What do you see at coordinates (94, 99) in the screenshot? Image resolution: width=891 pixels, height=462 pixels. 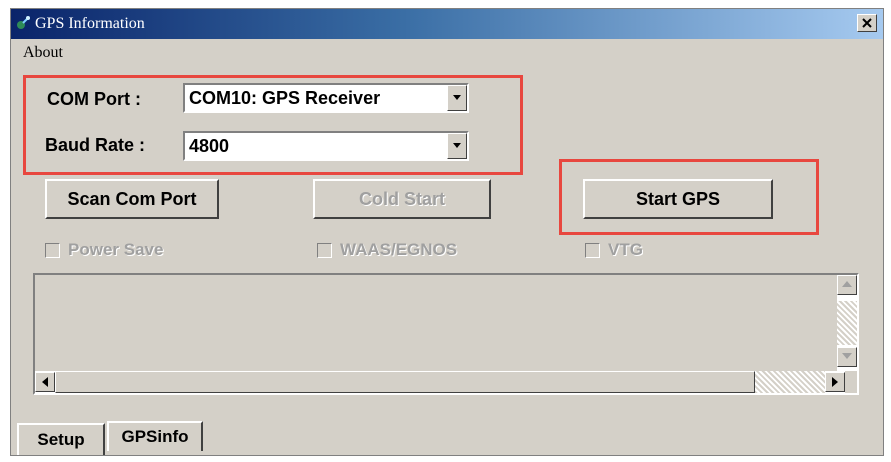 I see `com-port-label: COM Port :` at bounding box center [94, 99].